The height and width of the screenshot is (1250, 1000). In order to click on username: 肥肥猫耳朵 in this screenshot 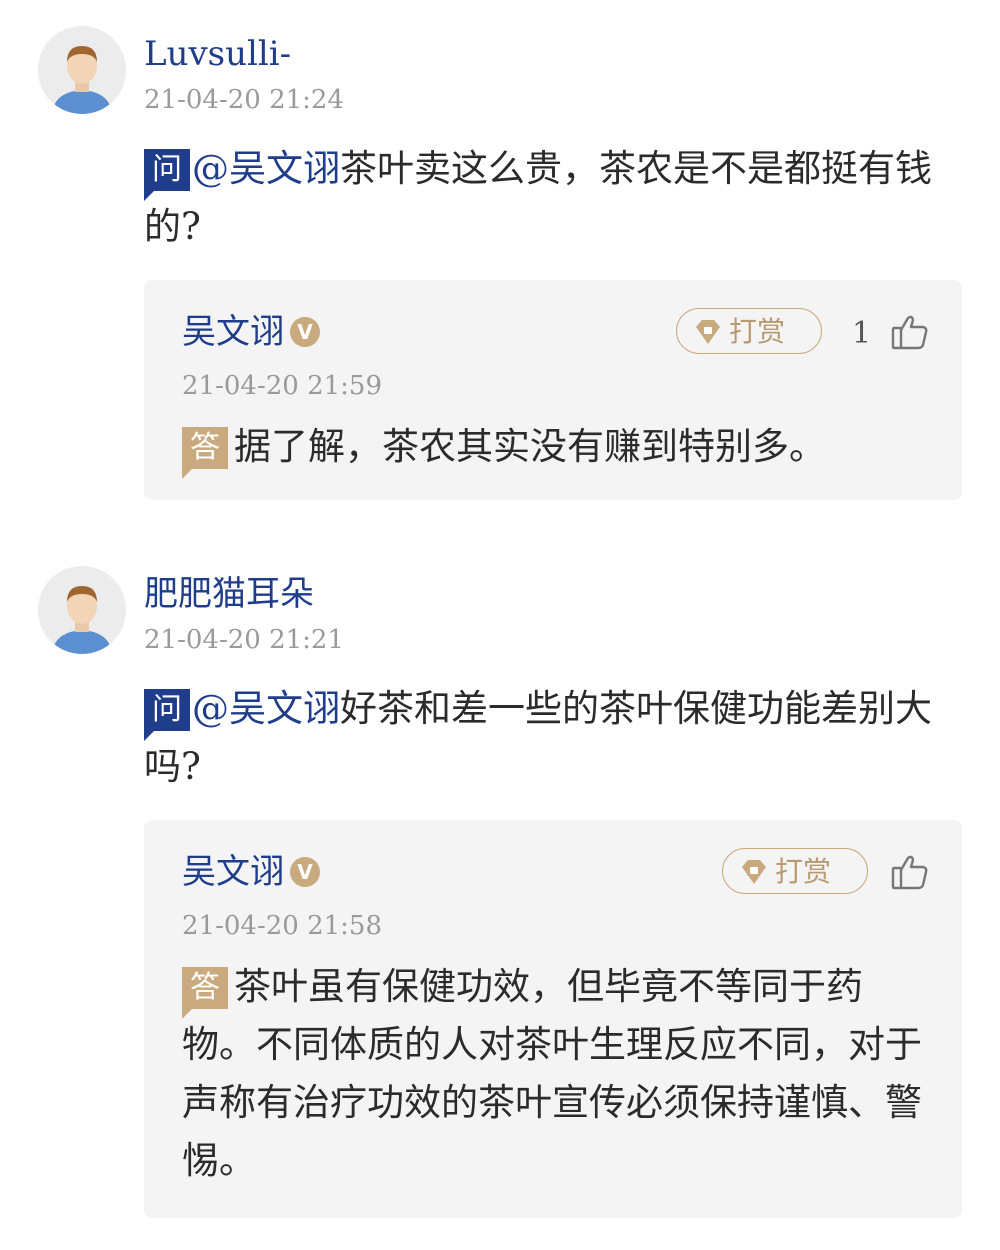, I will do `click(229, 594)`.